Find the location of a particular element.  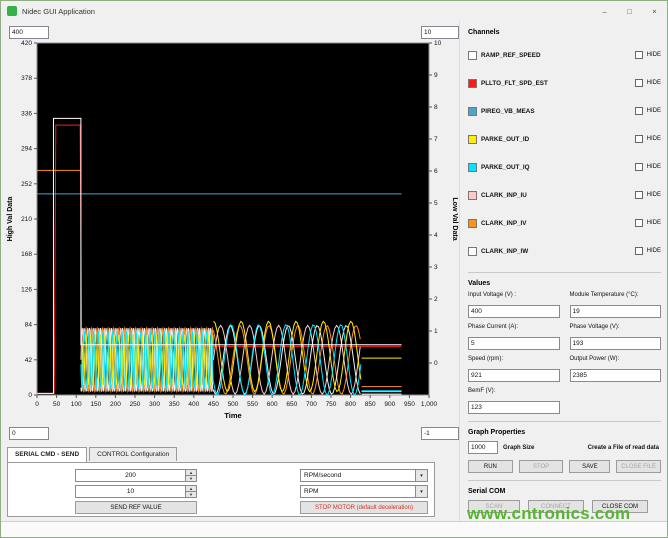

y-left-tick-label: 378 is located at coordinates (26, 78).